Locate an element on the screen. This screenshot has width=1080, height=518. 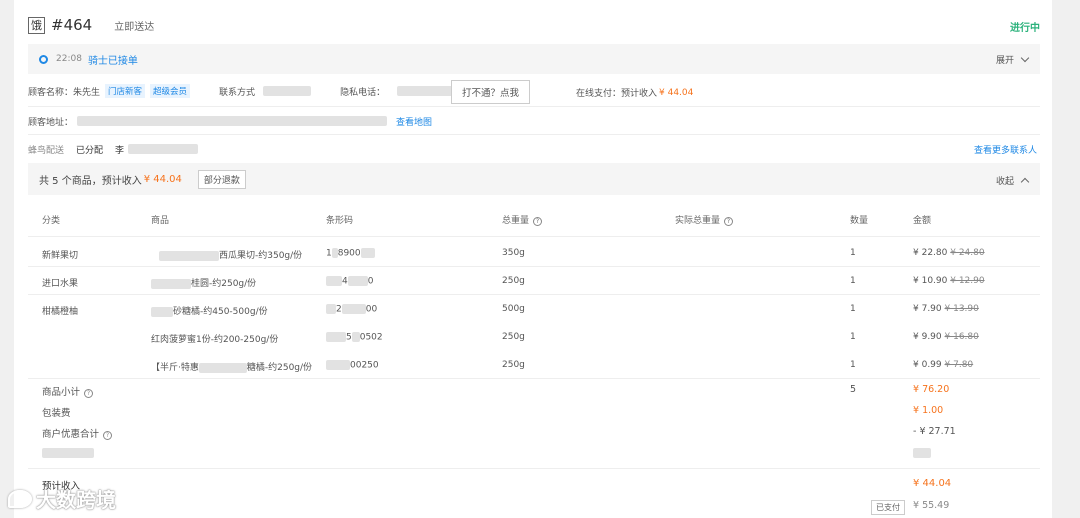
subtotal-qty: 5 is located at coordinates (853, 389).